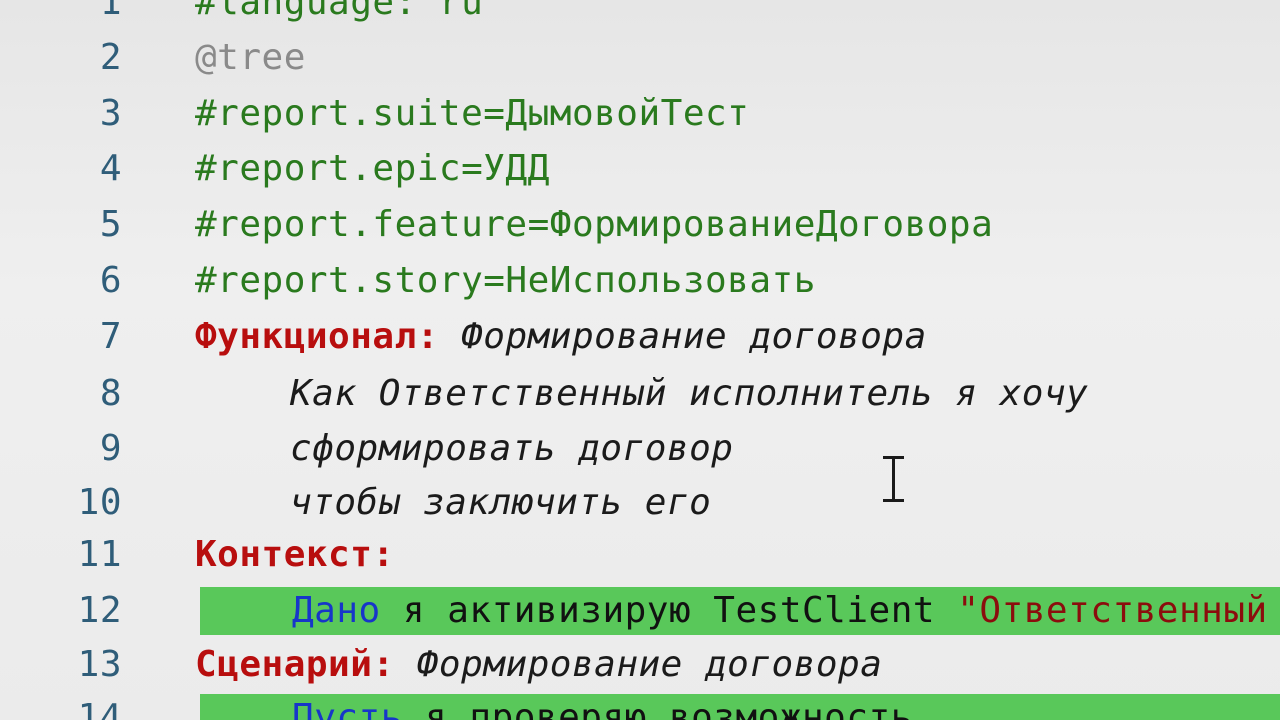 The image size is (1280, 720). Describe the element at coordinates (640, 58) in the screenshot. I see `code-line: 2 @tree` at that location.